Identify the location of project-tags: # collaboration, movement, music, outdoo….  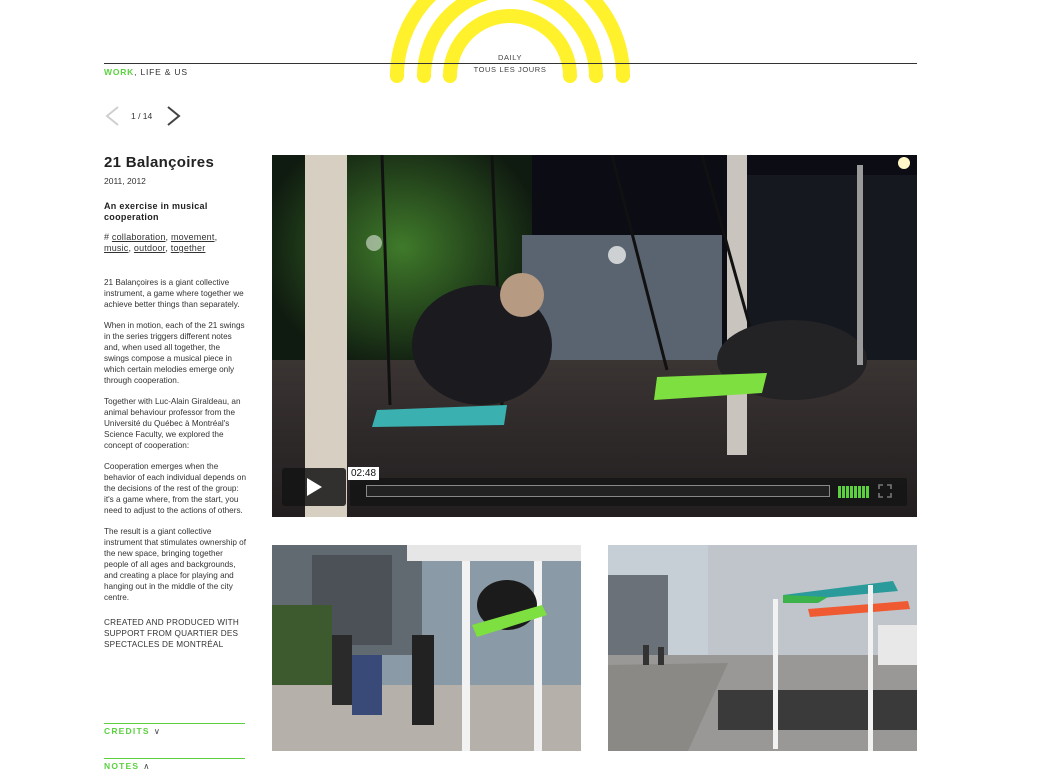
(161, 242).